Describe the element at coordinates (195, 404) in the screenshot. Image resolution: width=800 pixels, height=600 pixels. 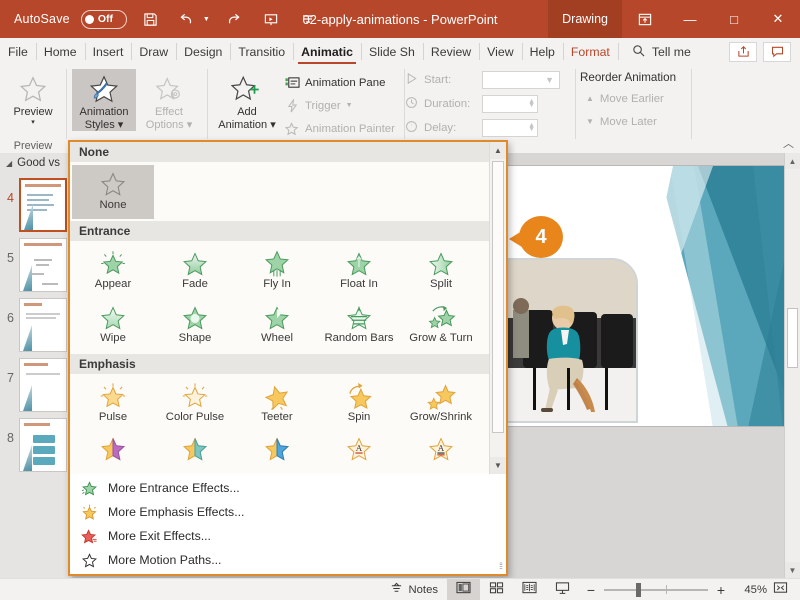
I see `gallery-item-color-pulse: Color Pulse` at that location.